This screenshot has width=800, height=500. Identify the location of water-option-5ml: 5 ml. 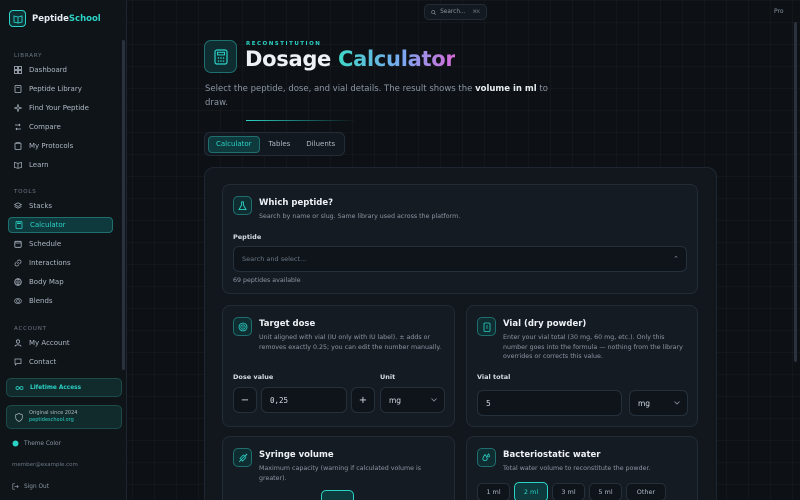
(605, 491).